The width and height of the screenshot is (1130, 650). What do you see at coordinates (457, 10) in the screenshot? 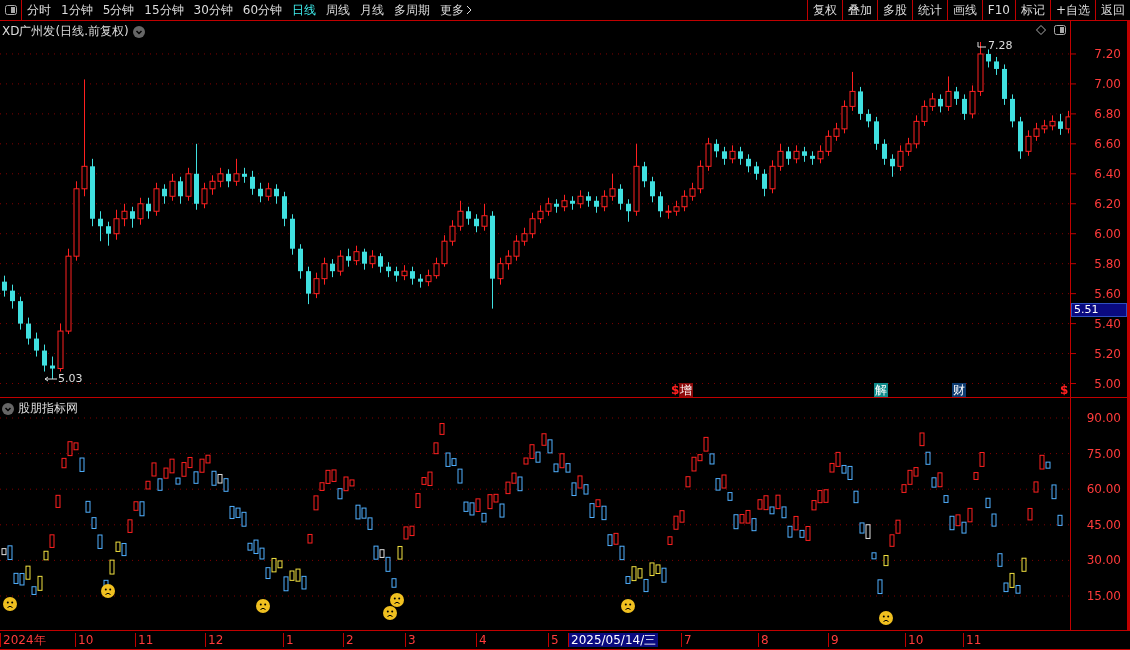
I see `more-button: 更多` at bounding box center [457, 10].